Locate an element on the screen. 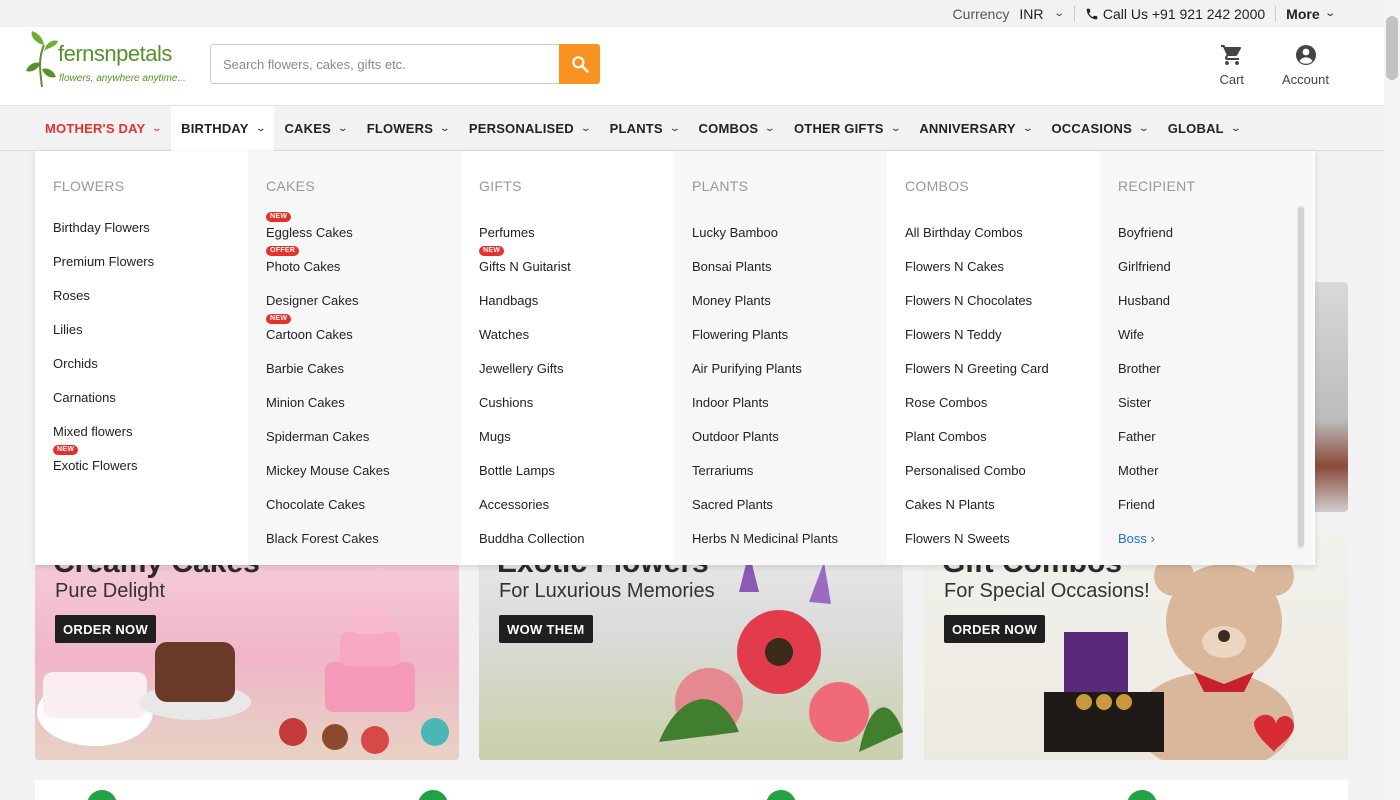 This screenshot has height=800, width=1400. menu-link: Mixed flowers is located at coordinates (150, 435).